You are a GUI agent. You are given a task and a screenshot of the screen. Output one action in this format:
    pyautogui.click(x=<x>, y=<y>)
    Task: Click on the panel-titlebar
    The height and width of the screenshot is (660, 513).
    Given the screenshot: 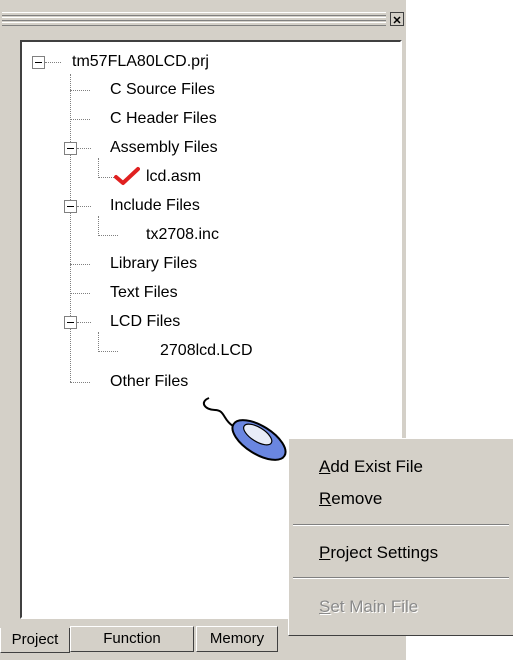 What is the action you would take?
    pyautogui.click(x=203, y=18)
    